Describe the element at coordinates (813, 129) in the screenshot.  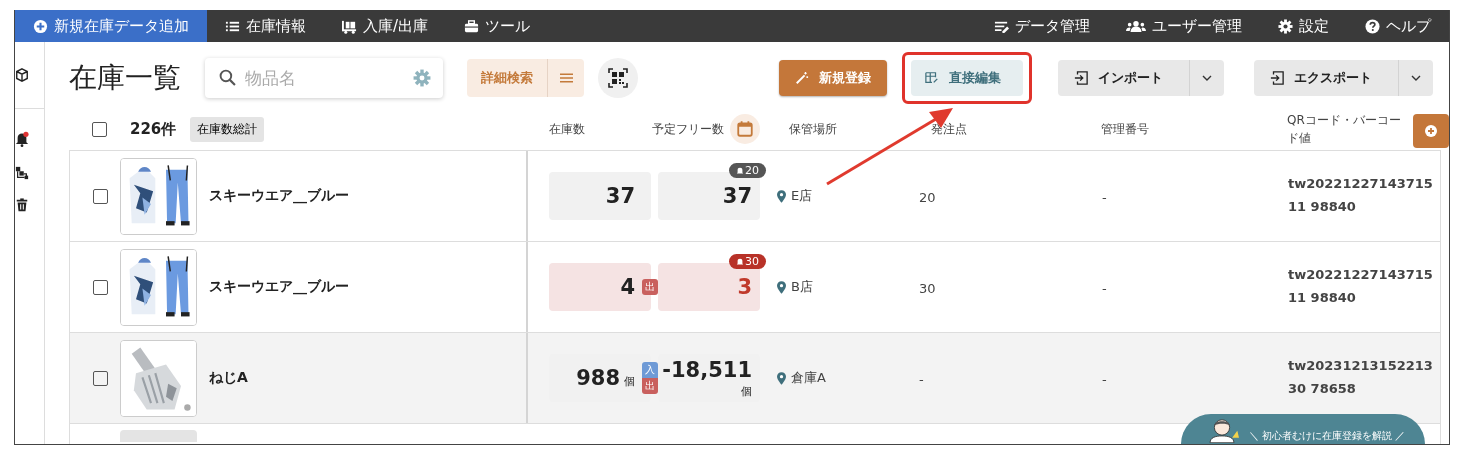
I see `column-header: 保管場所` at that location.